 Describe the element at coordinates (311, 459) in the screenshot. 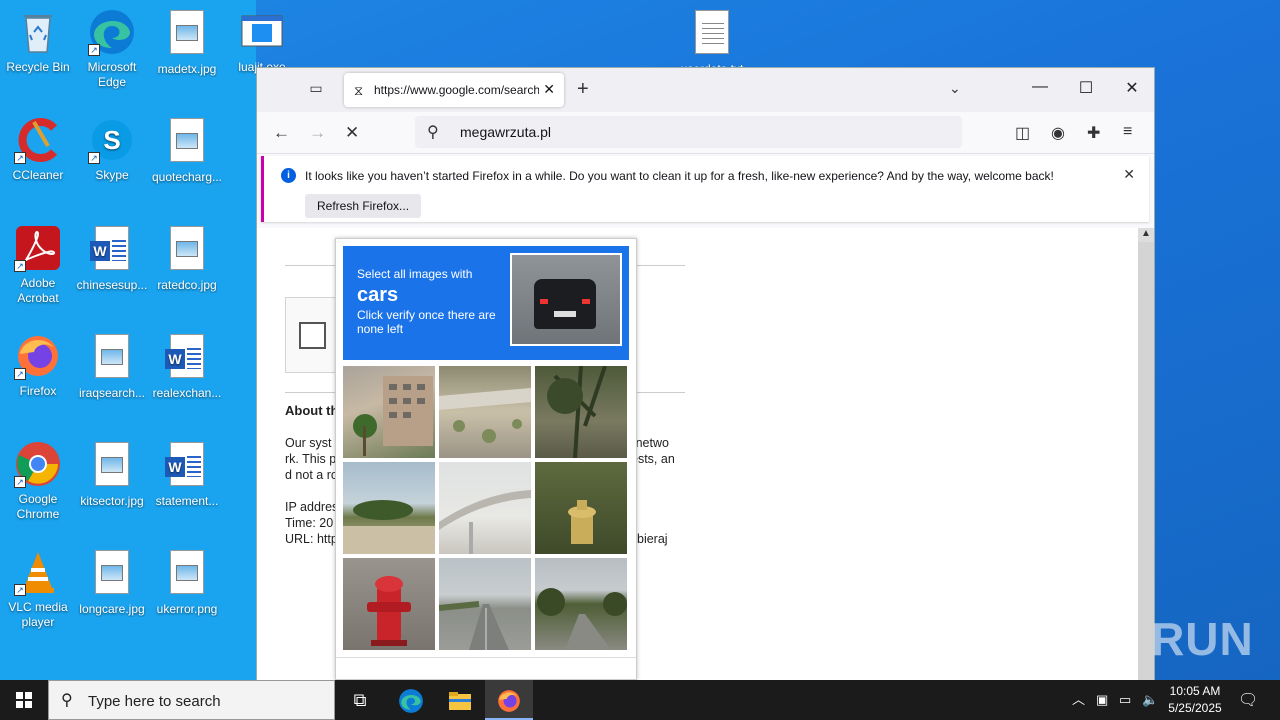

I see `paragraph-line: rk. This p` at that location.